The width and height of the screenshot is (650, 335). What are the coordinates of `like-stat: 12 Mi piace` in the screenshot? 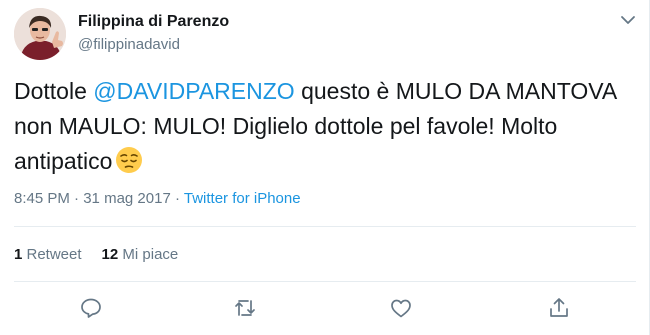 It's located at (140, 254).